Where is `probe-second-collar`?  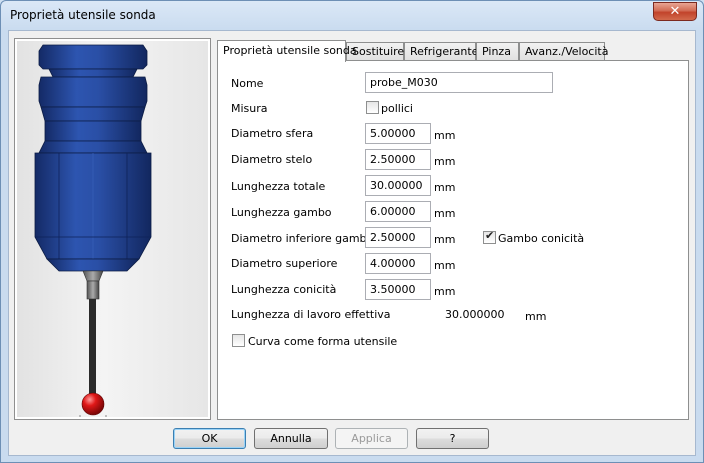
probe-second-collar is located at coordinates (93, 92).